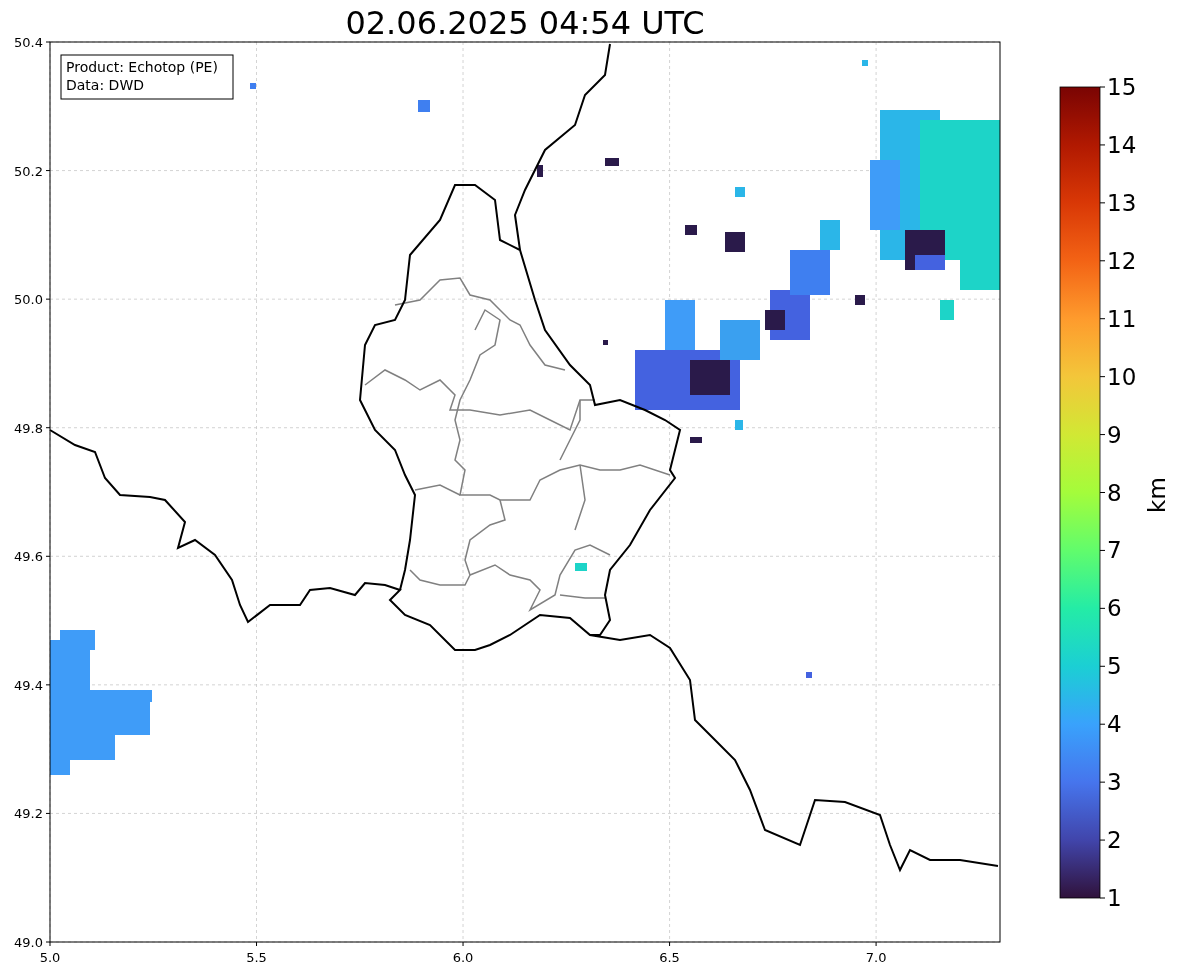 This screenshot has height=976, width=1178. I want to click on colorbar-tick-label: 13, so click(1122, 202).